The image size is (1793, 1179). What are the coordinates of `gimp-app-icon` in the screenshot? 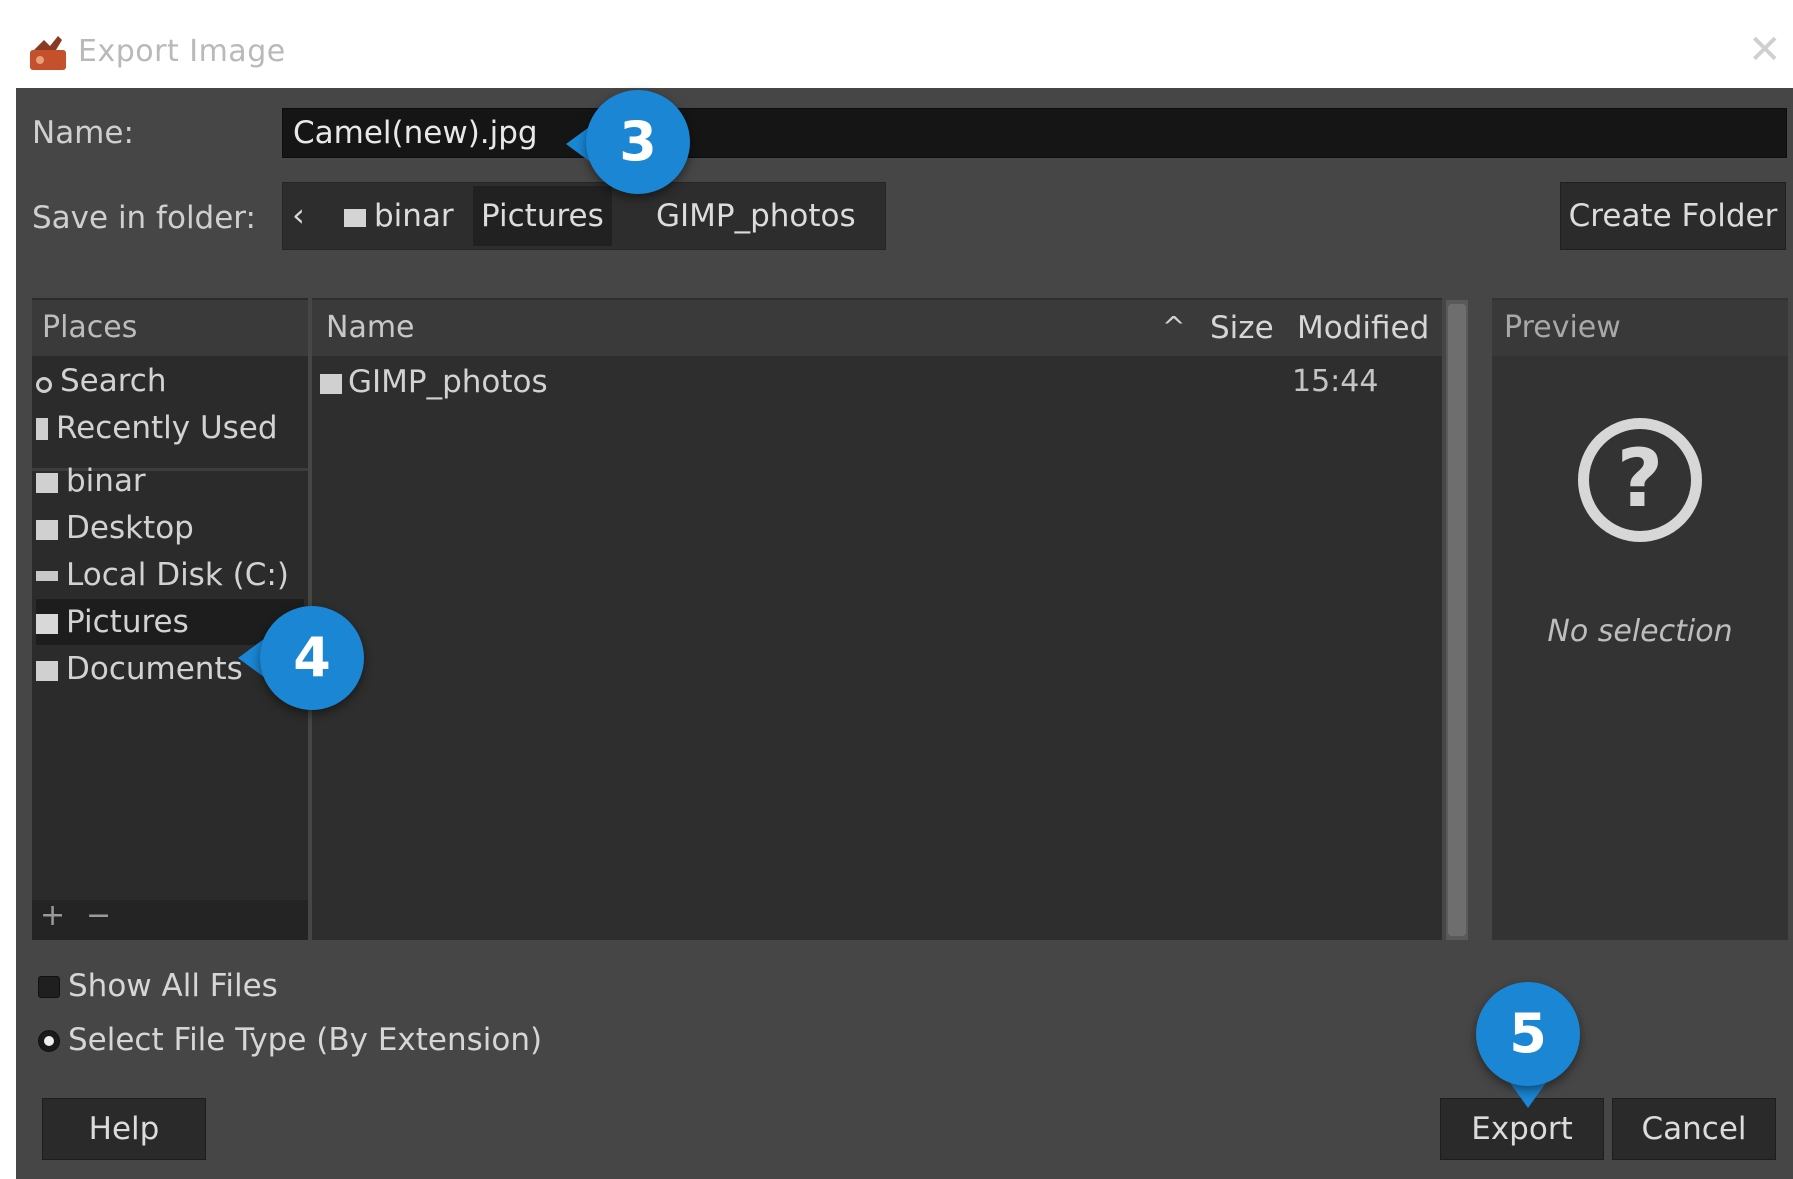 It's located at (49, 53).